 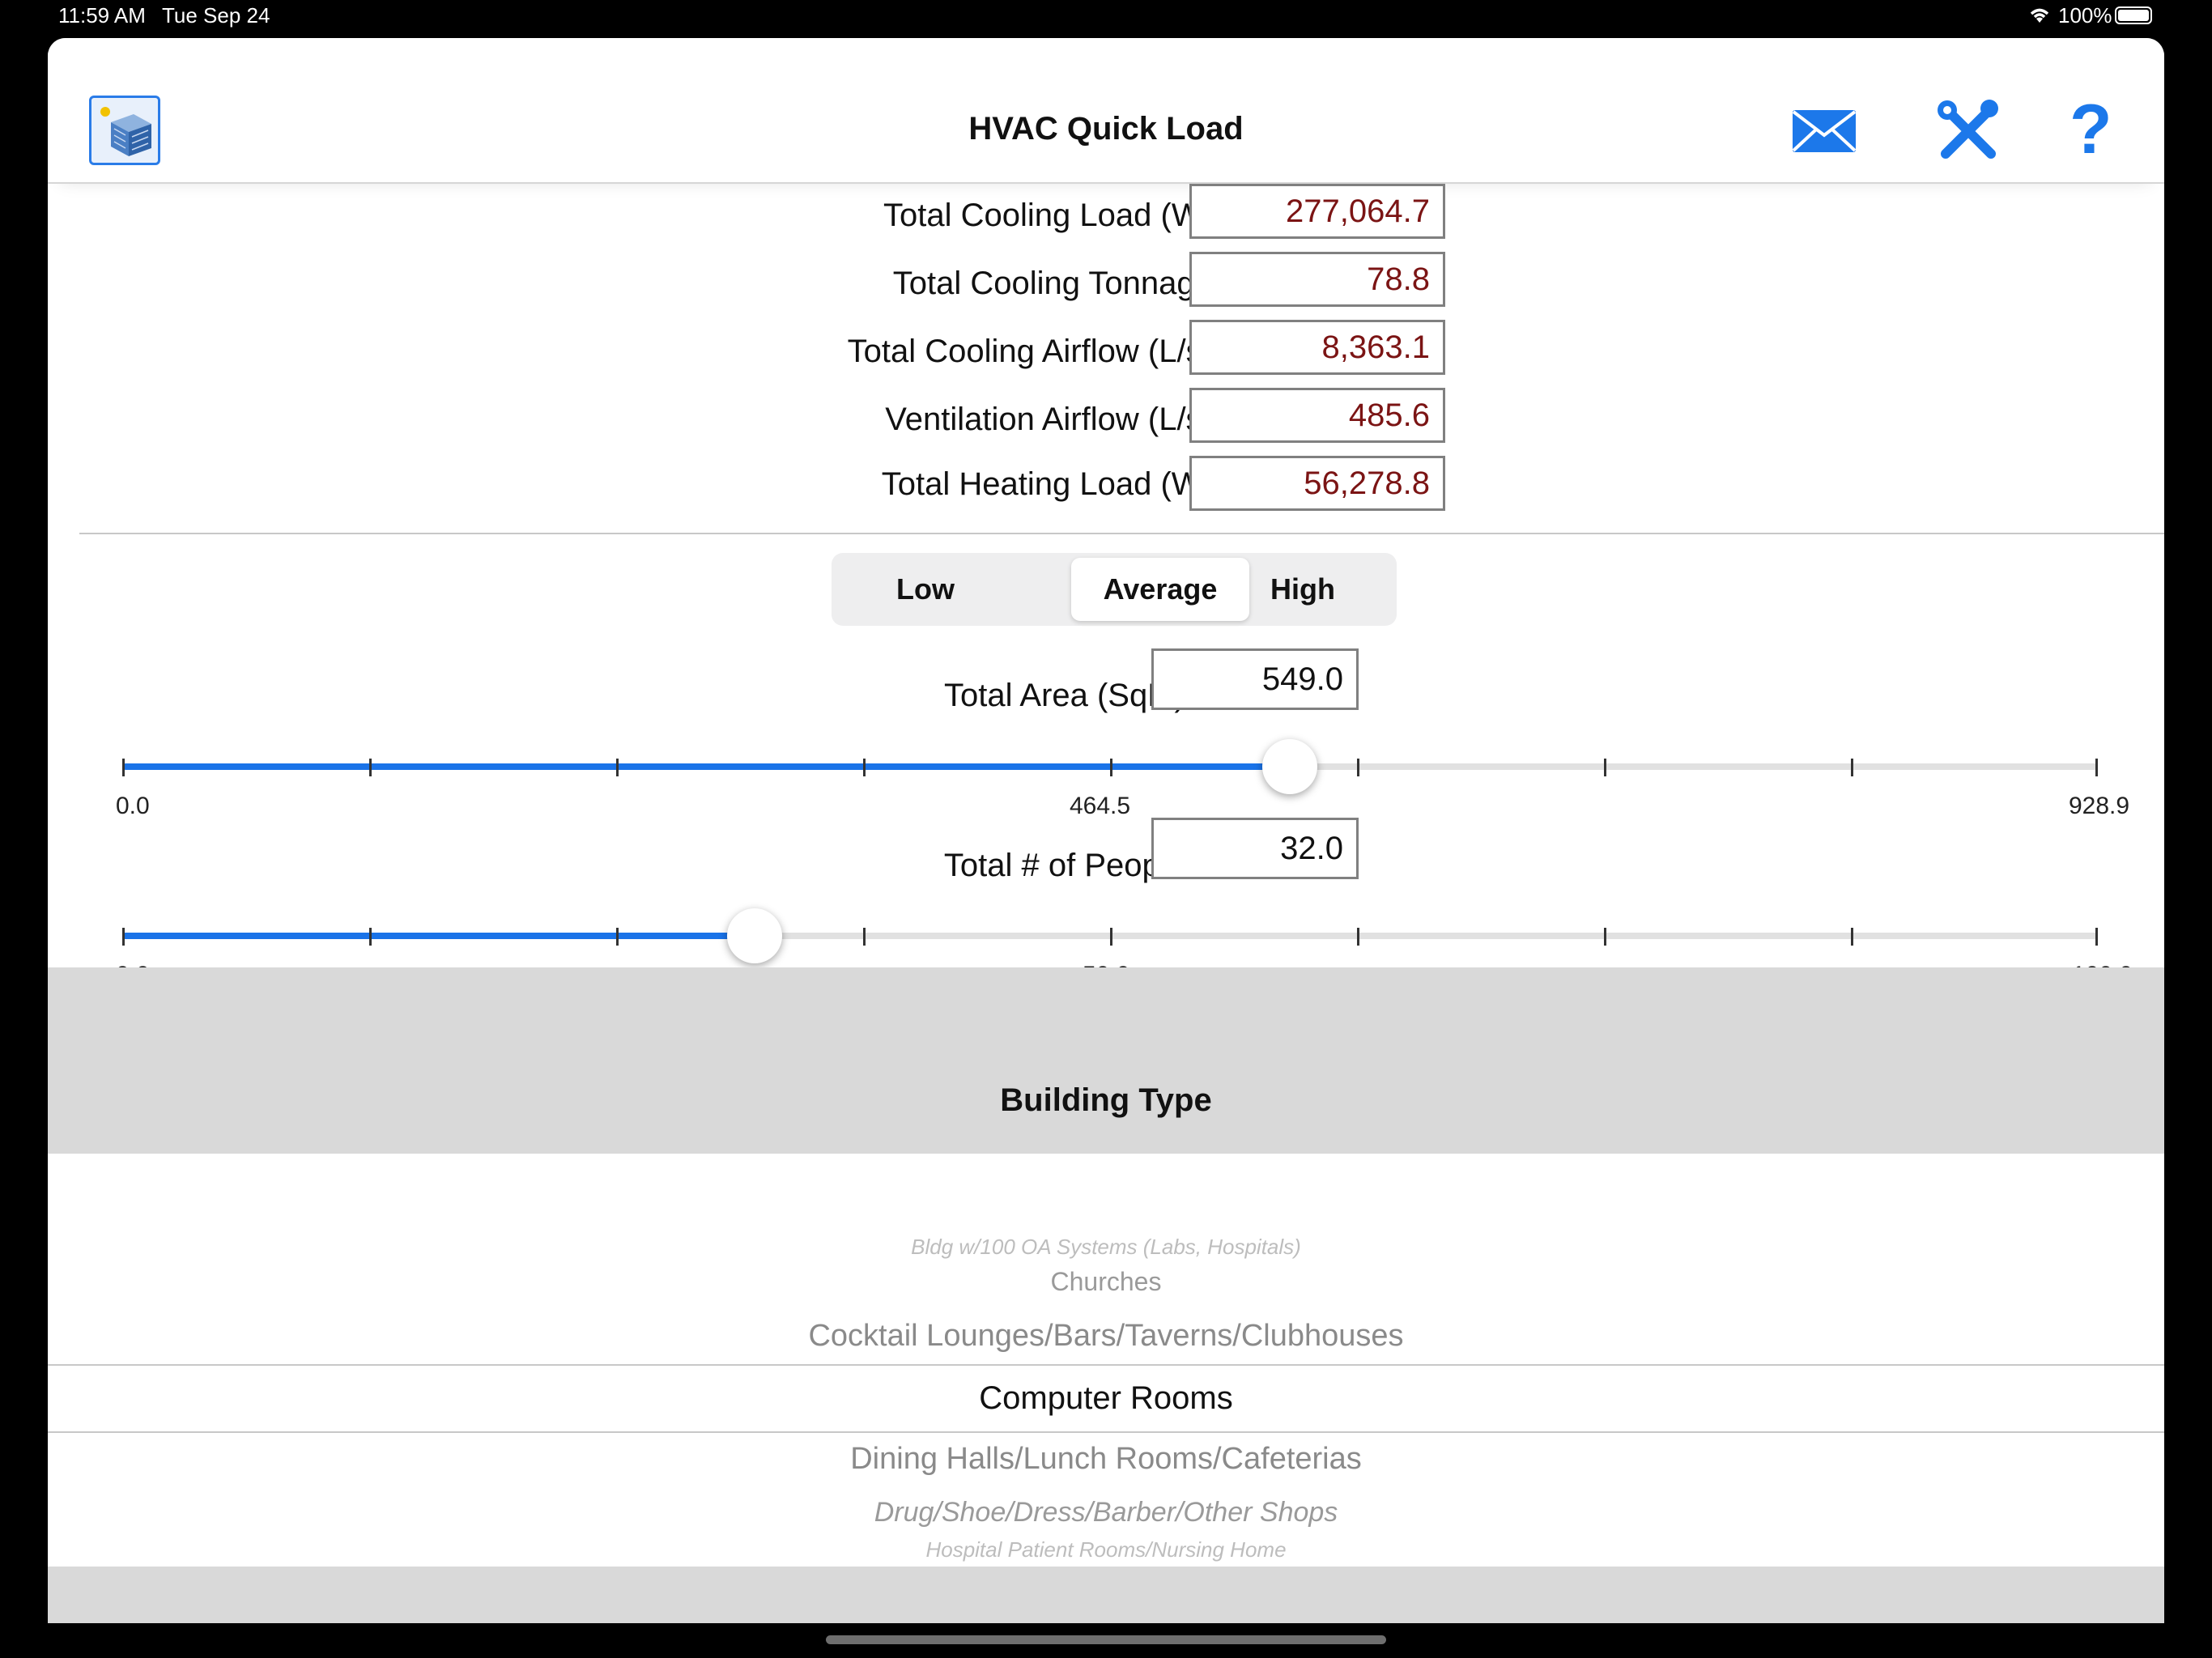 I want to click on picker-option: Hospital Patient Rooms/Nursing Home, so click(x=1106, y=1549).